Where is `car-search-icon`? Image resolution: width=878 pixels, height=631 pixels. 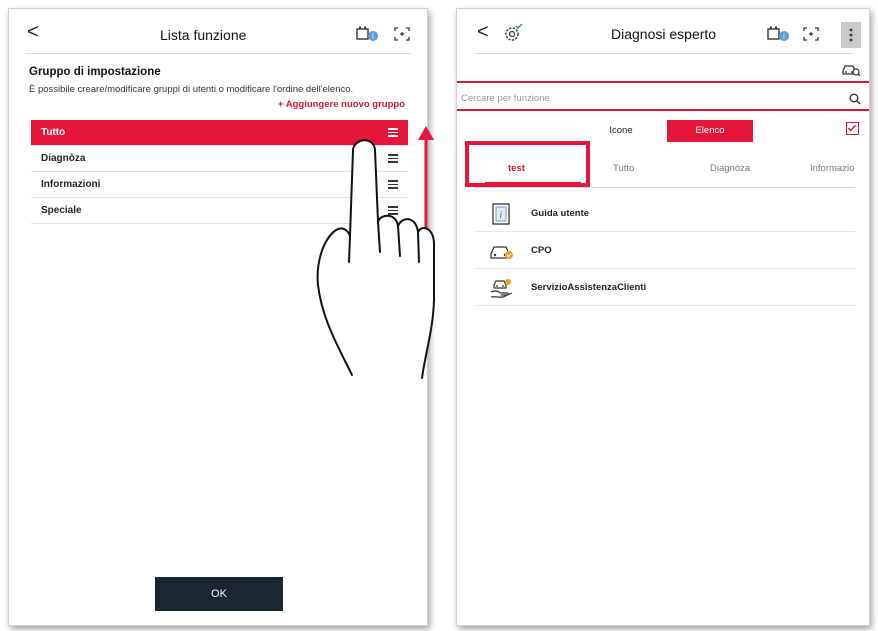 car-search-icon is located at coordinates (851, 71).